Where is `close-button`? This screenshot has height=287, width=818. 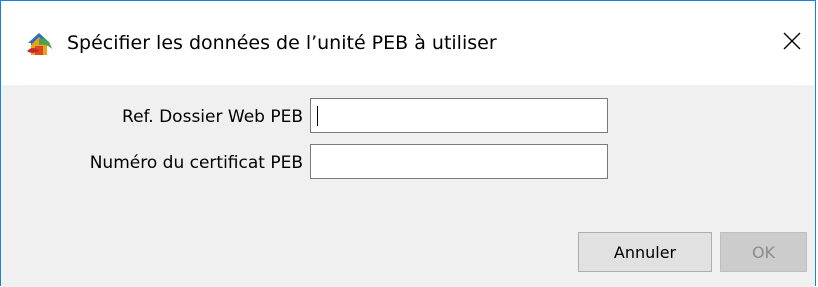
close-button is located at coordinates (792, 43).